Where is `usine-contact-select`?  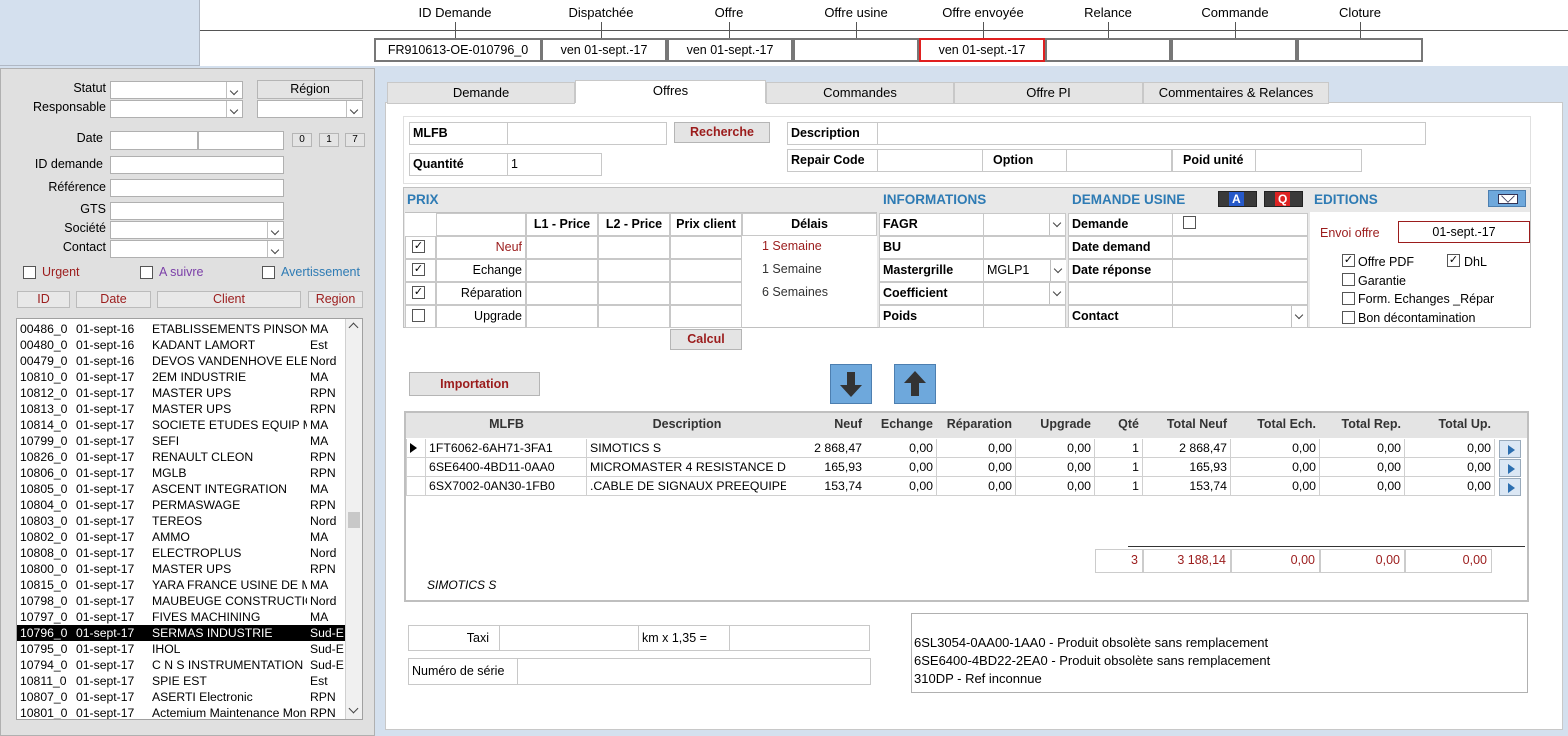
usine-contact-select is located at coordinates (1240, 316).